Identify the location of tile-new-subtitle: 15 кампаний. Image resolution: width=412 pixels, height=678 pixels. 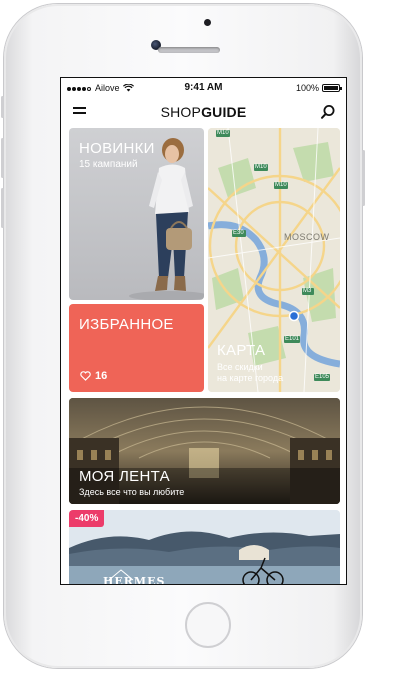
(108, 164).